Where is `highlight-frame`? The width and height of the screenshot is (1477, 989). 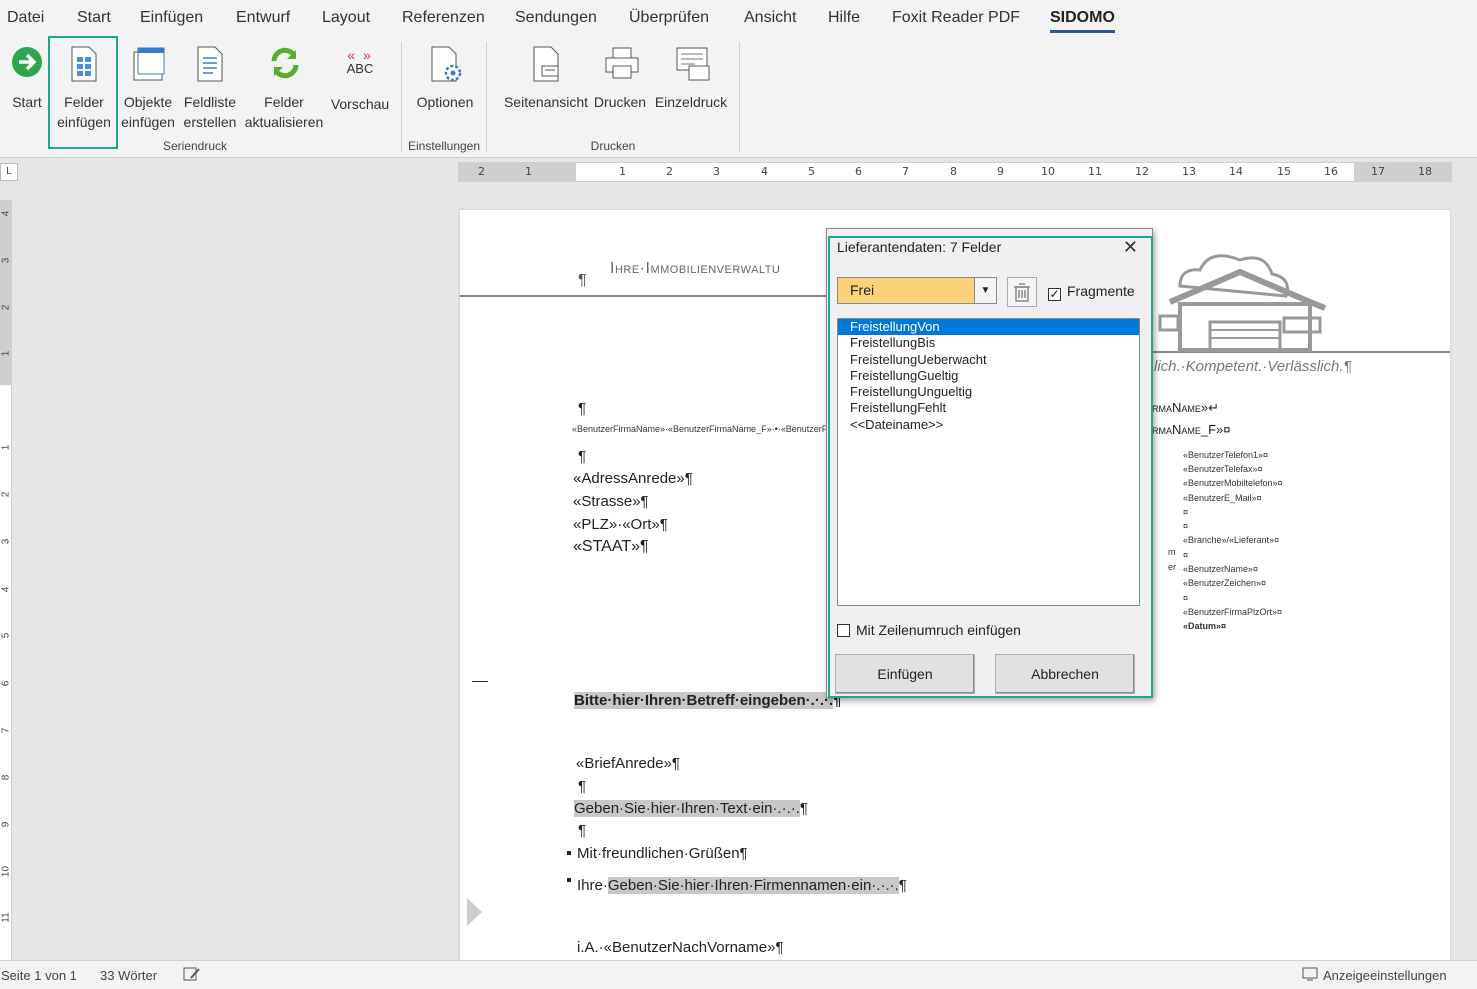 highlight-frame is located at coordinates (83, 92).